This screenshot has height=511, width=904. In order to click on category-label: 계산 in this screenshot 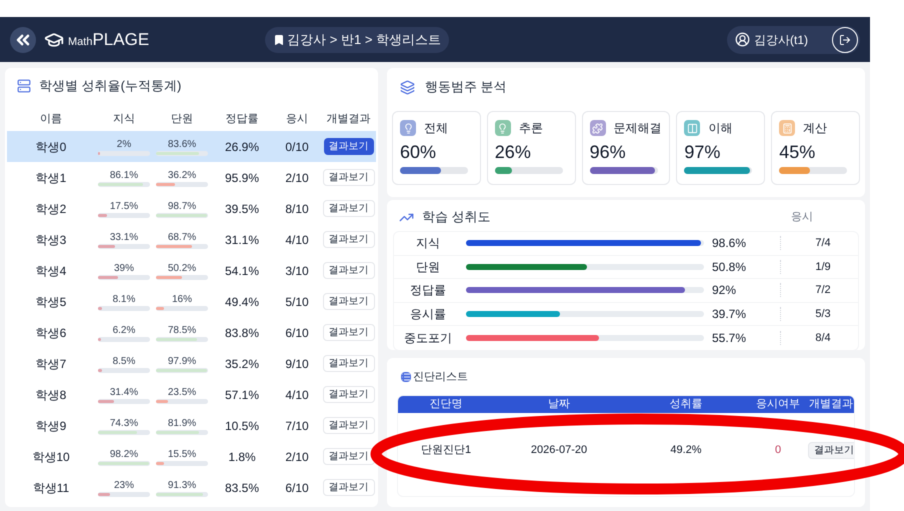, I will do `click(815, 128)`.